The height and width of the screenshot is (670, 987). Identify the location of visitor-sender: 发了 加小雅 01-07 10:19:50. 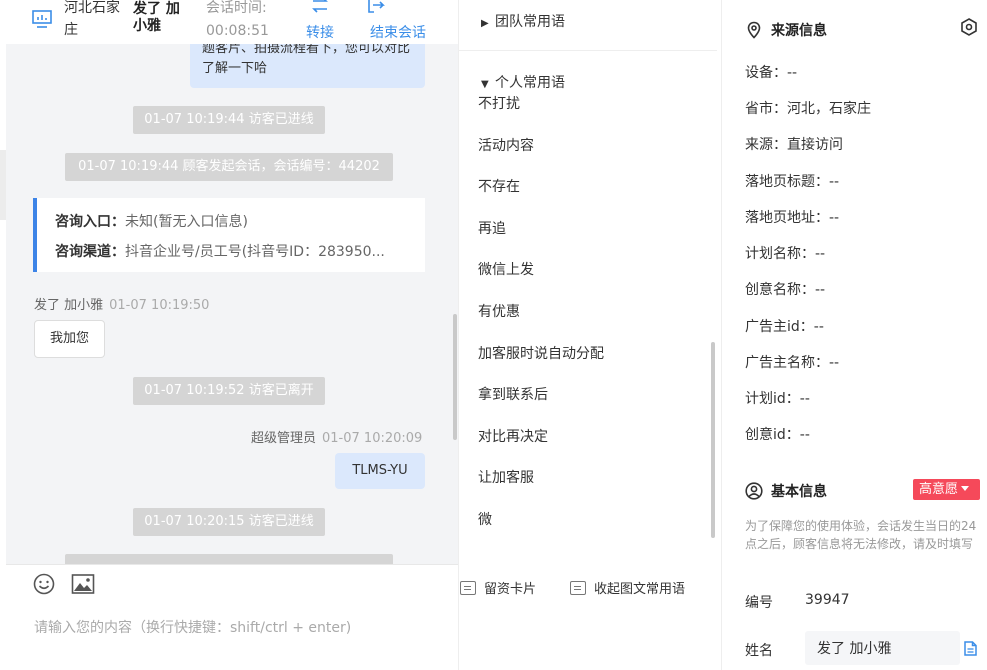
(121, 303).